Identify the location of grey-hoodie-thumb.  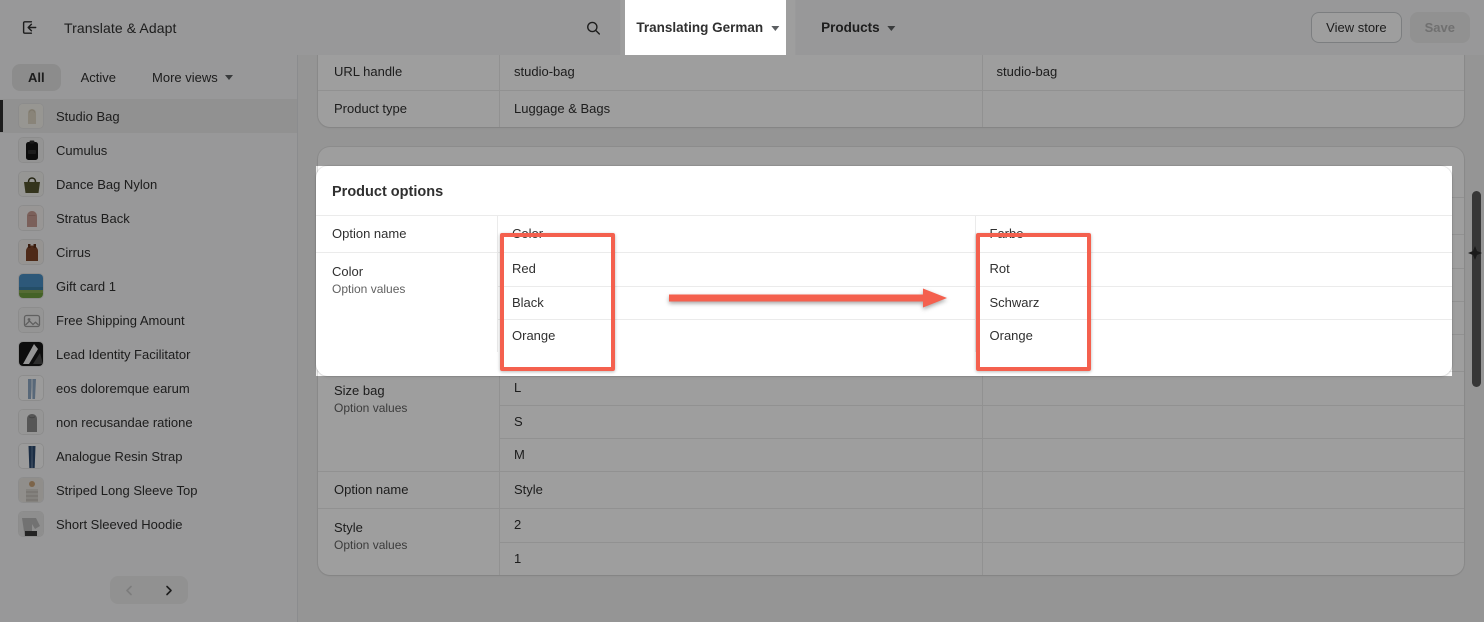
(31, 422).